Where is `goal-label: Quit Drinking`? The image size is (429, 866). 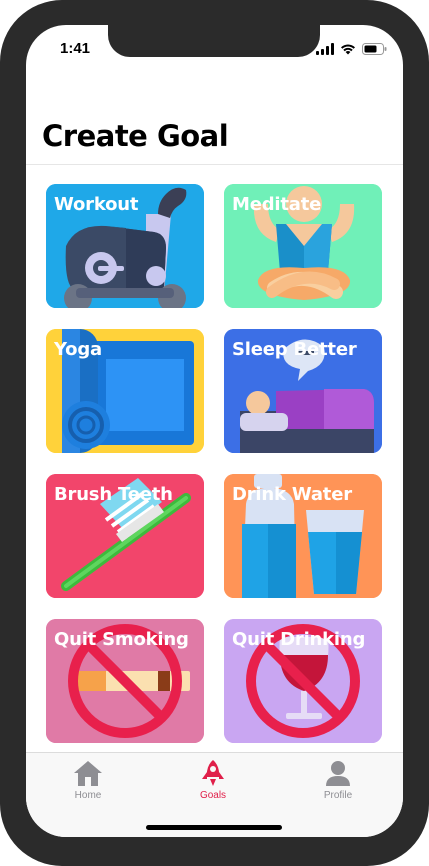 goal-label: Quit Drinking is located at coordinates (299, 639).